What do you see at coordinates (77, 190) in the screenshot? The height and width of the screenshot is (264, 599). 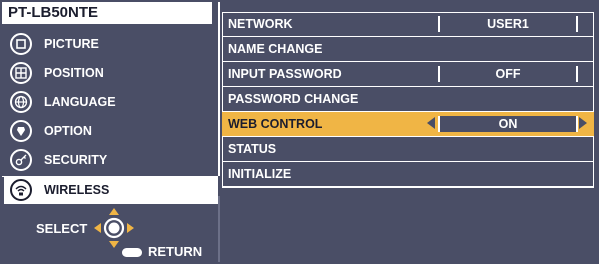 I see `menu-item-label: WIRELESS` at bounding box center [77, 190].